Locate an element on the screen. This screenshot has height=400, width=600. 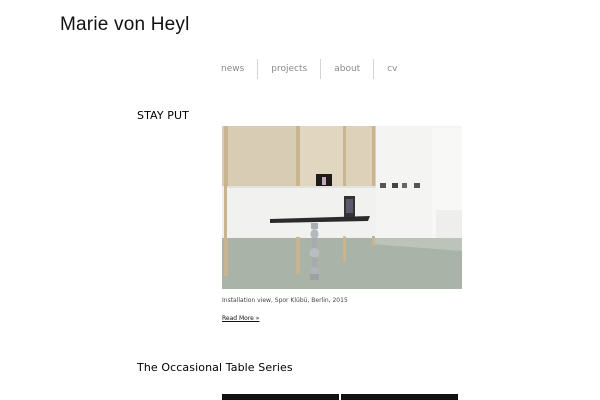
nav-item-cv: cv is located at coordinates (392, 69).